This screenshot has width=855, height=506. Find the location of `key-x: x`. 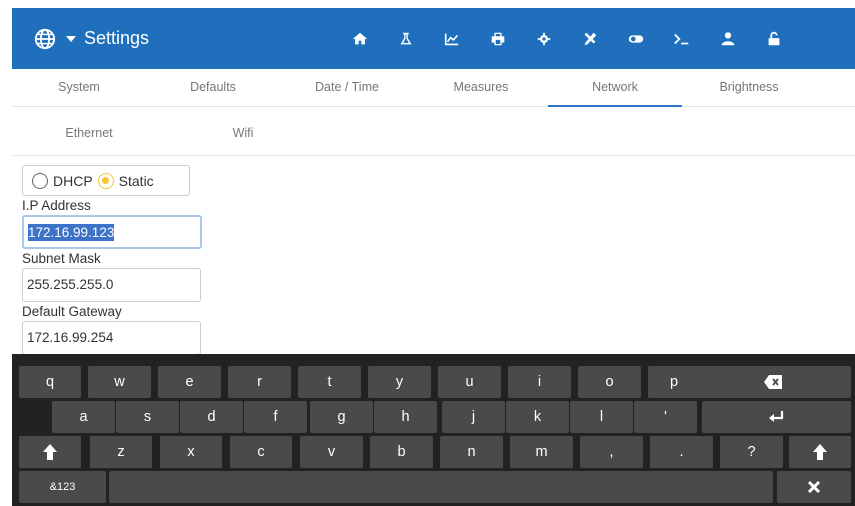

key-x: x is located at coordinates (191, 452).